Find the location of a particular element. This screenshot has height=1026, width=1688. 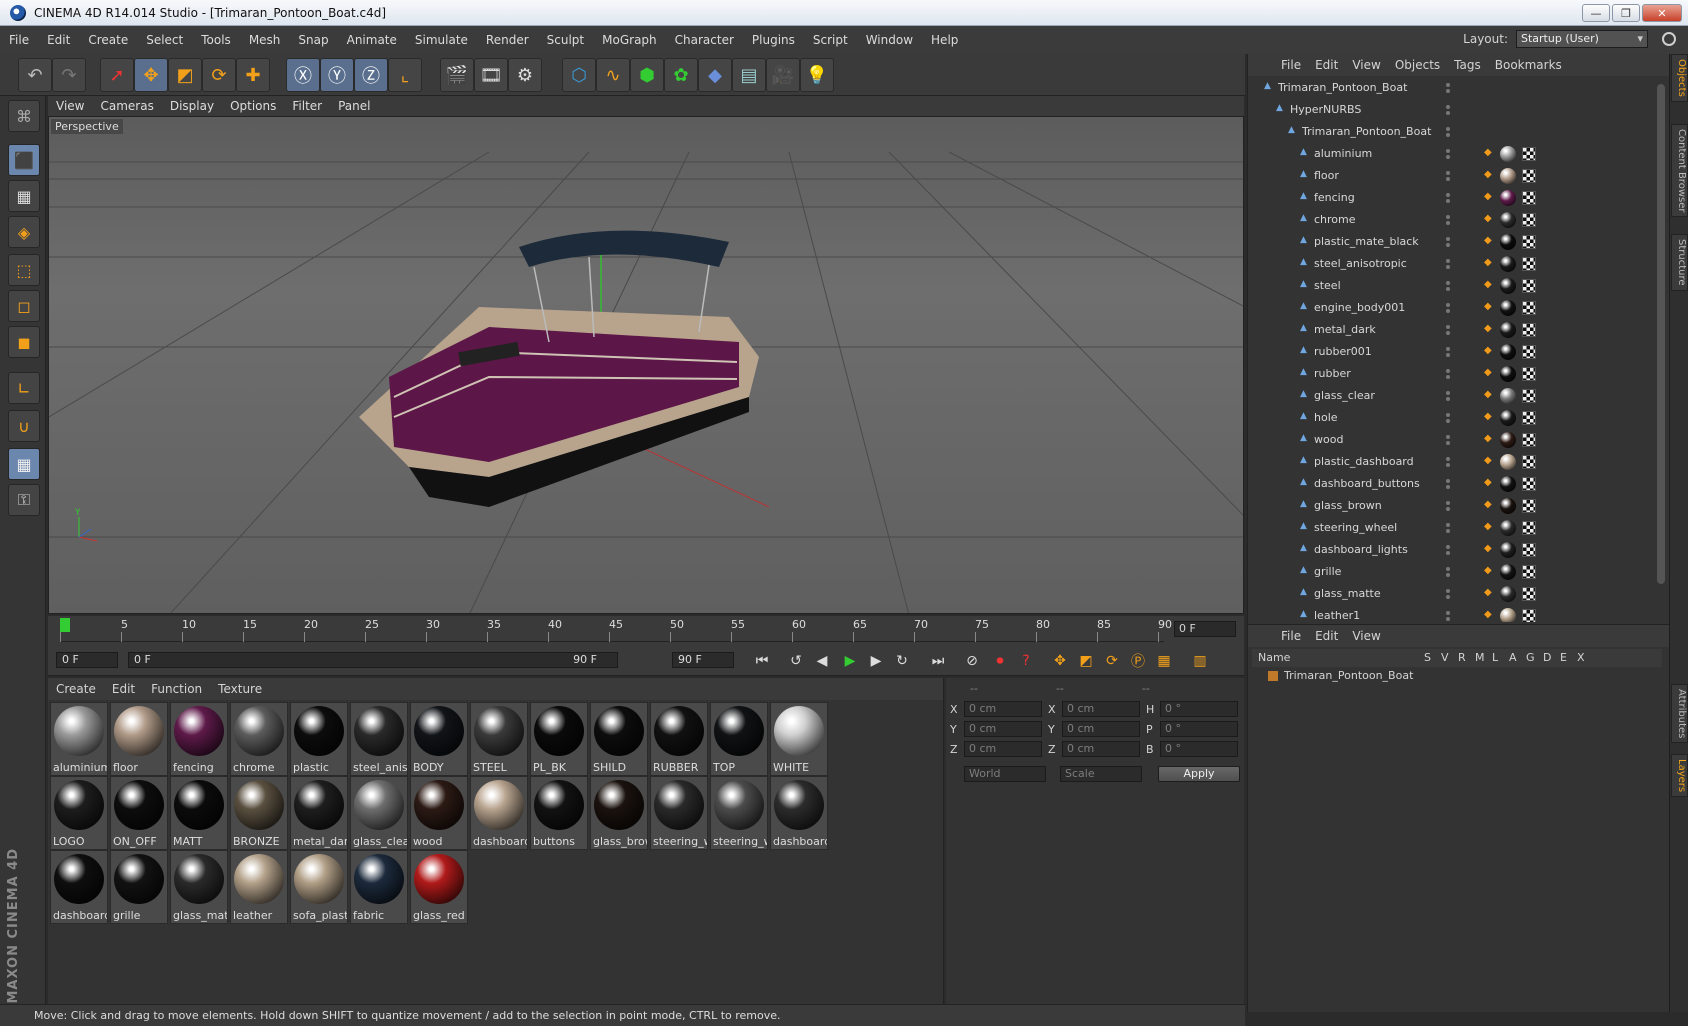

material-swatch: glass_brow is located at coordinates (619, 813).